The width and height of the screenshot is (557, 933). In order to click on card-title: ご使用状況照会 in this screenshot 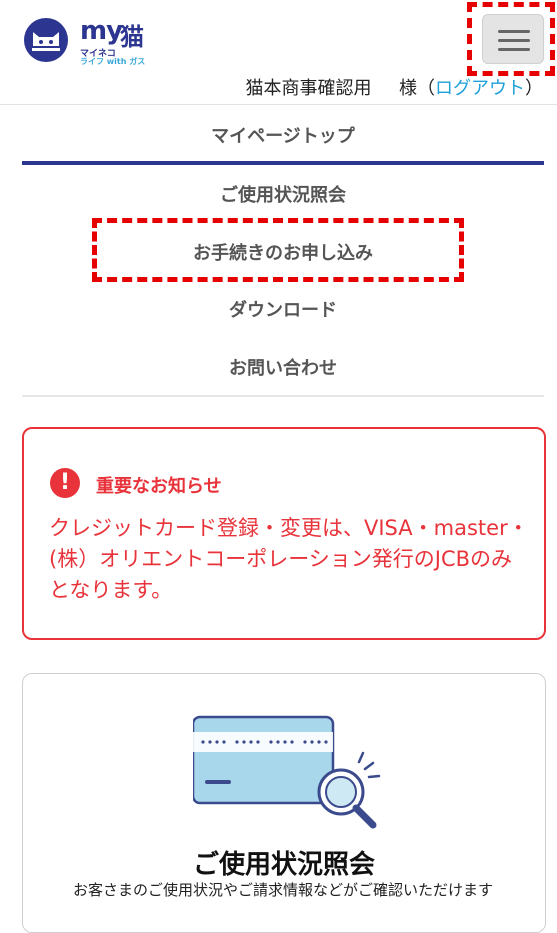, I will do `click(283, 865)`.